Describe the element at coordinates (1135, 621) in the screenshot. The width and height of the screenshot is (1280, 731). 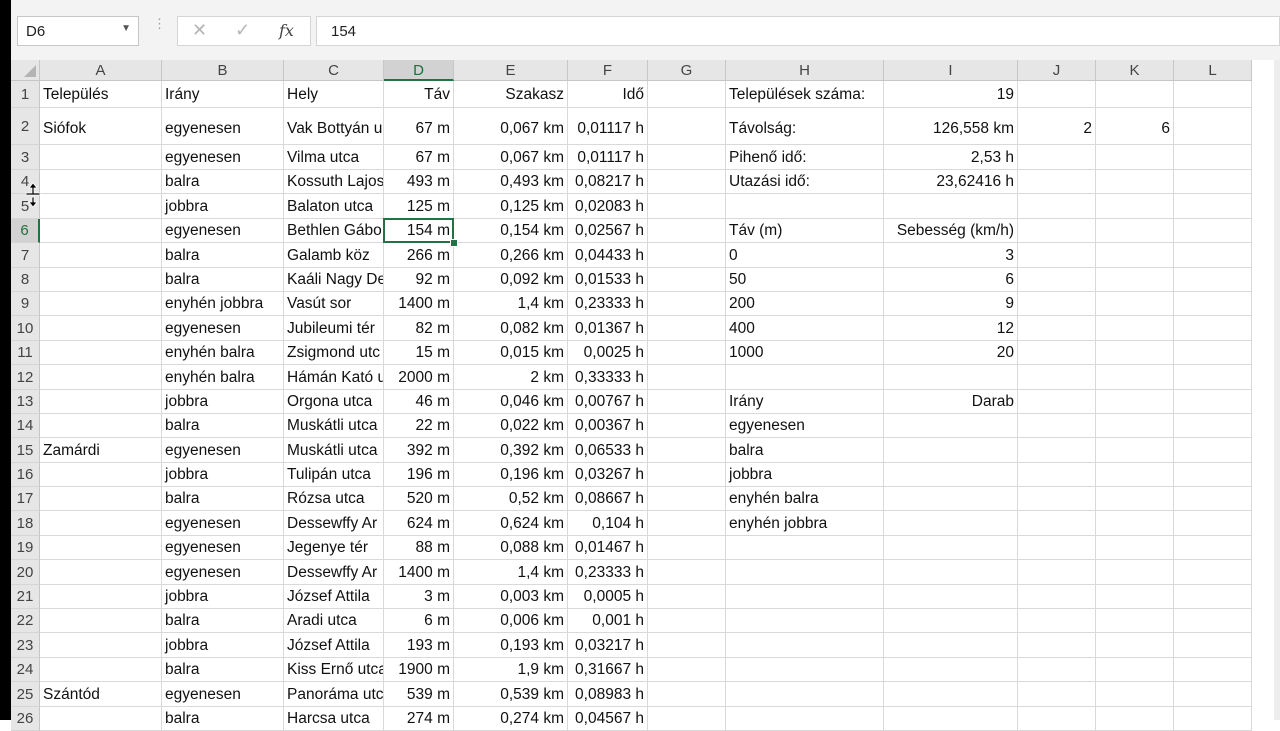
I see `cell-k22` at that location.